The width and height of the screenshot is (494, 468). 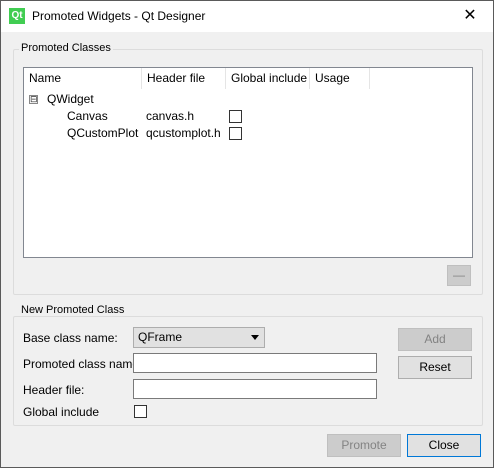 What do you see at coordinates (364, 445) in the screenshot?
I see `promote-button: Promote` at bounding box center [364, 445].